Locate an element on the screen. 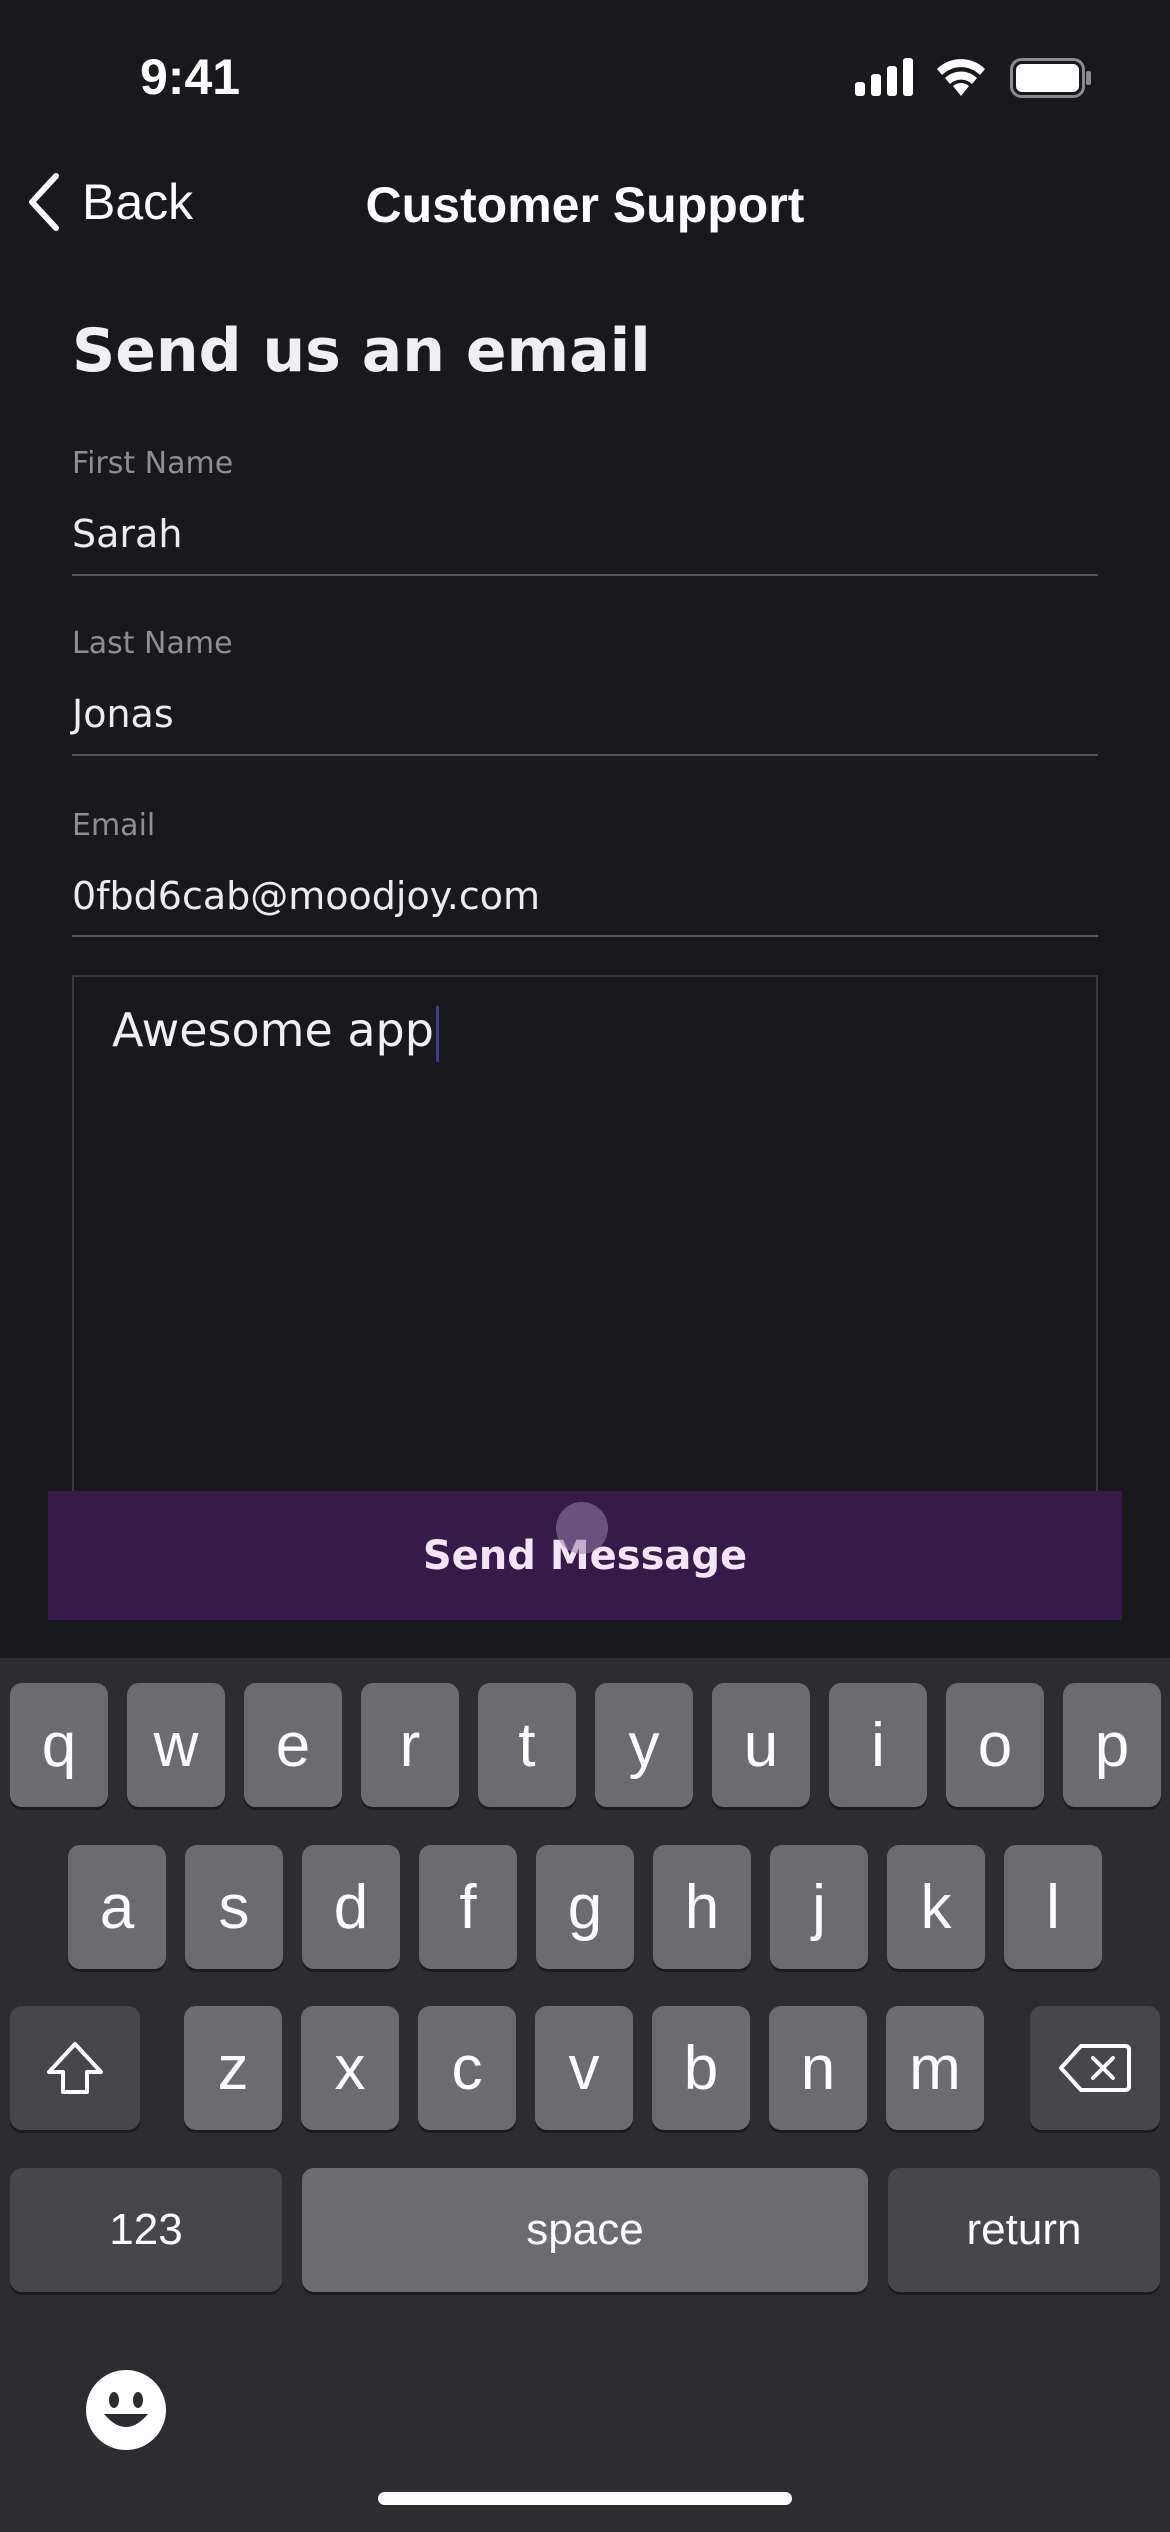  key-y: y is located at coordinates (644, 1745).